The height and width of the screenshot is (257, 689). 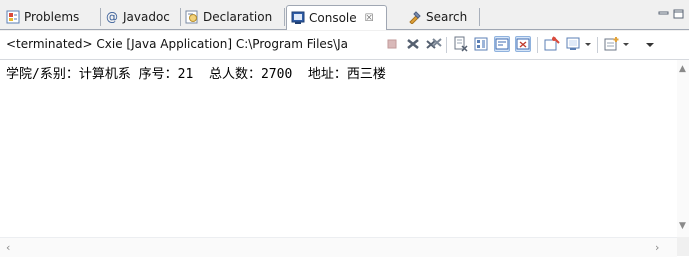 I want to click on tab-declaration: Declaration, so click(x=233, y=17).